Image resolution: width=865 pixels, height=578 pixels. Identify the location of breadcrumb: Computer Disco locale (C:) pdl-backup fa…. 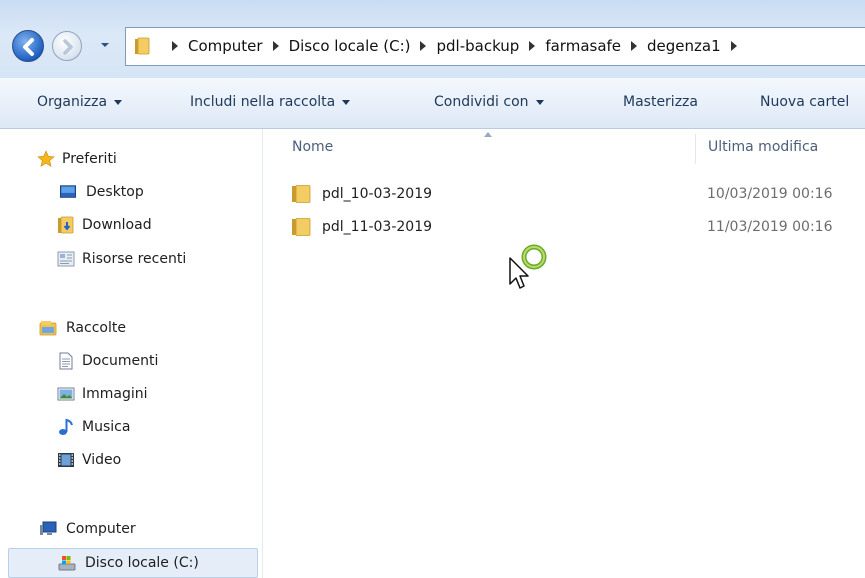
(495, 46).